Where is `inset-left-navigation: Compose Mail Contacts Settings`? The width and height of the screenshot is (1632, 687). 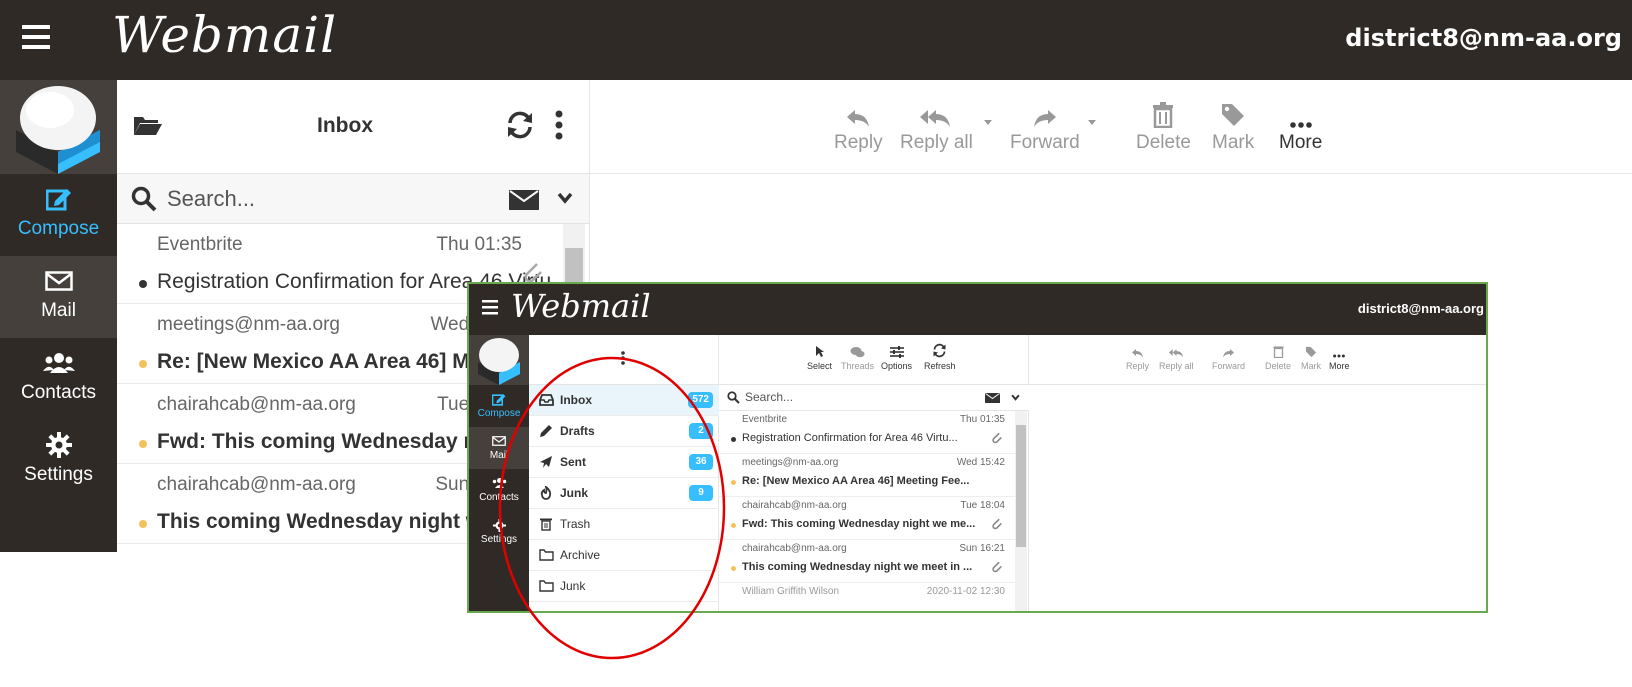 inset-left-navigation: Compose Mail Contacts Settings is located at coordinates (499, 473).